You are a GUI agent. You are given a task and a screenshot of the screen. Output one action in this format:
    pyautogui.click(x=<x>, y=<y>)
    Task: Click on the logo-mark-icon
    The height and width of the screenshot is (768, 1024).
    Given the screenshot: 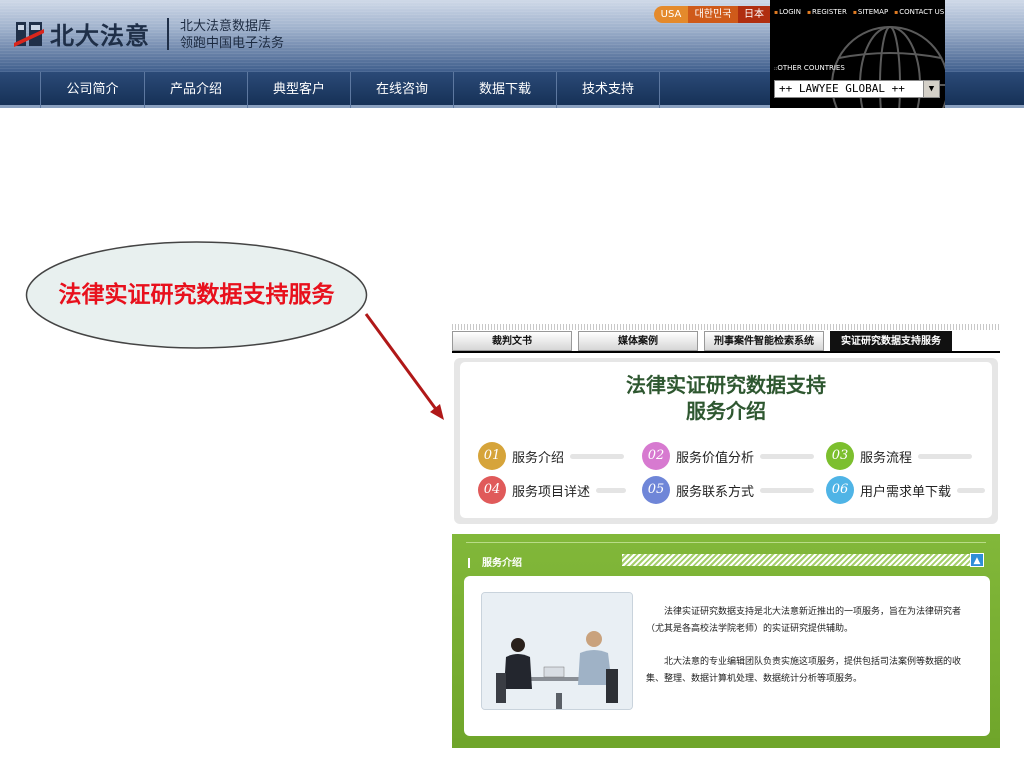 What is the action you would take?
    pyautogui.click(x=29, y=34)
    